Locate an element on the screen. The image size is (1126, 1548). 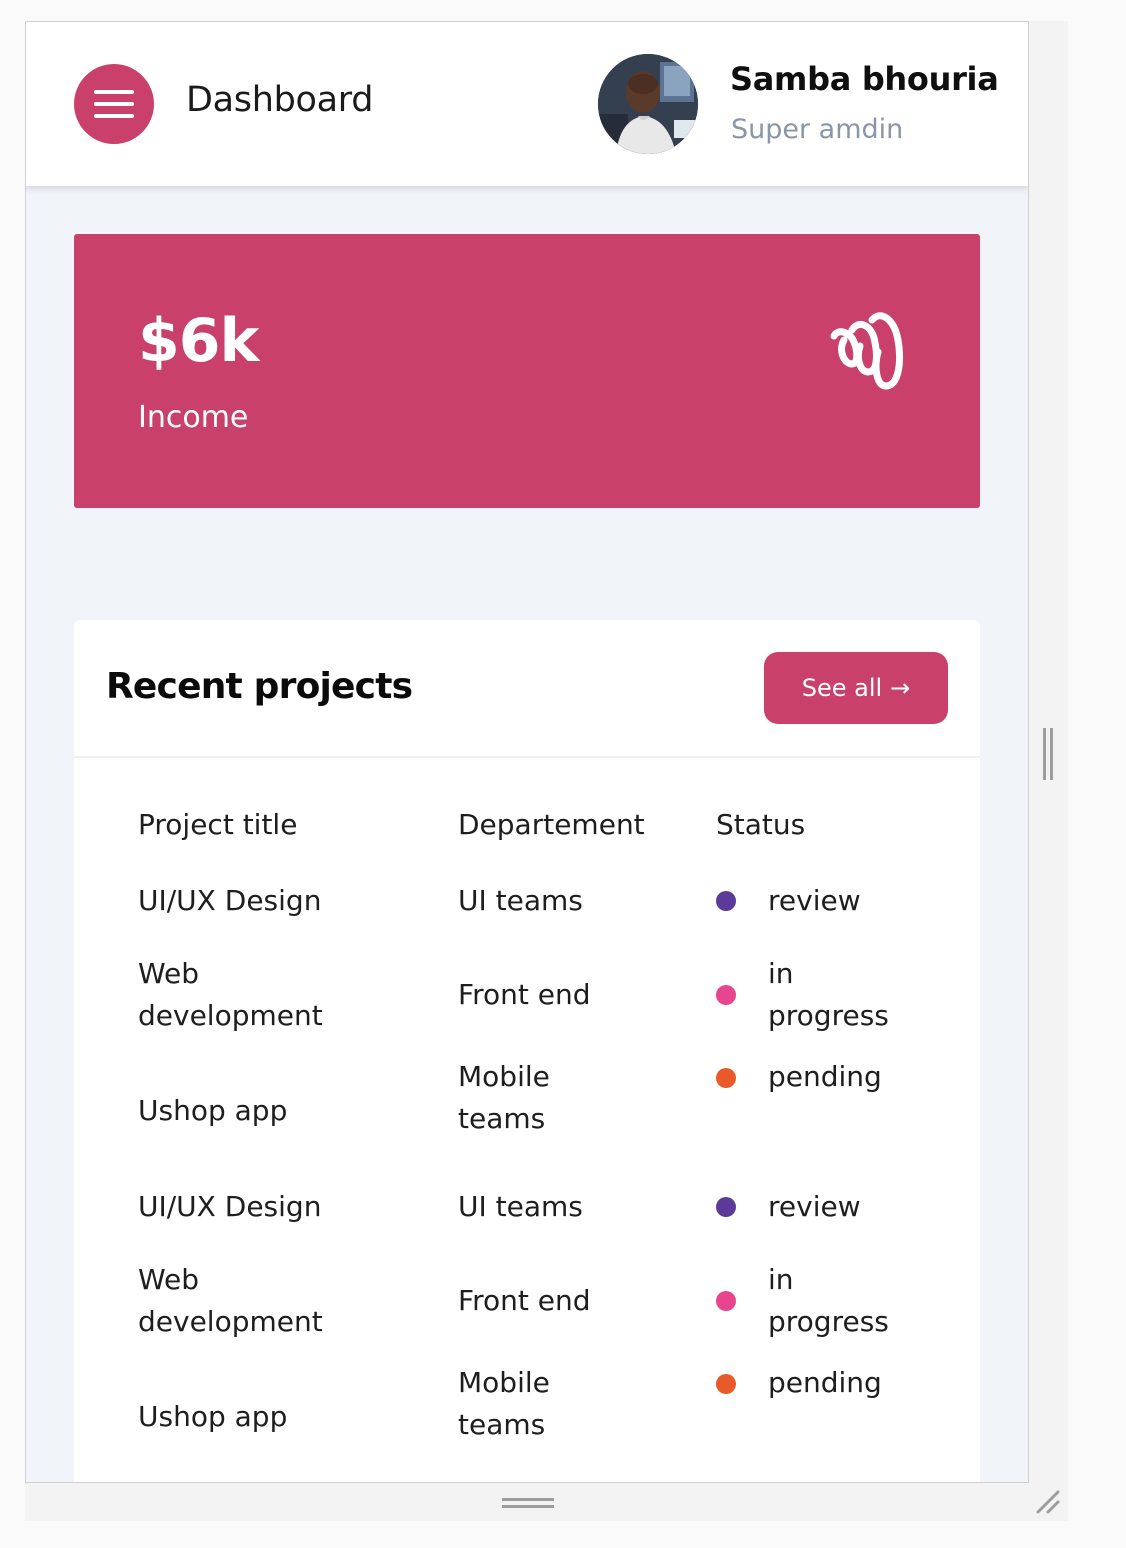
avatar-photo is located at coordinates (648, 104).